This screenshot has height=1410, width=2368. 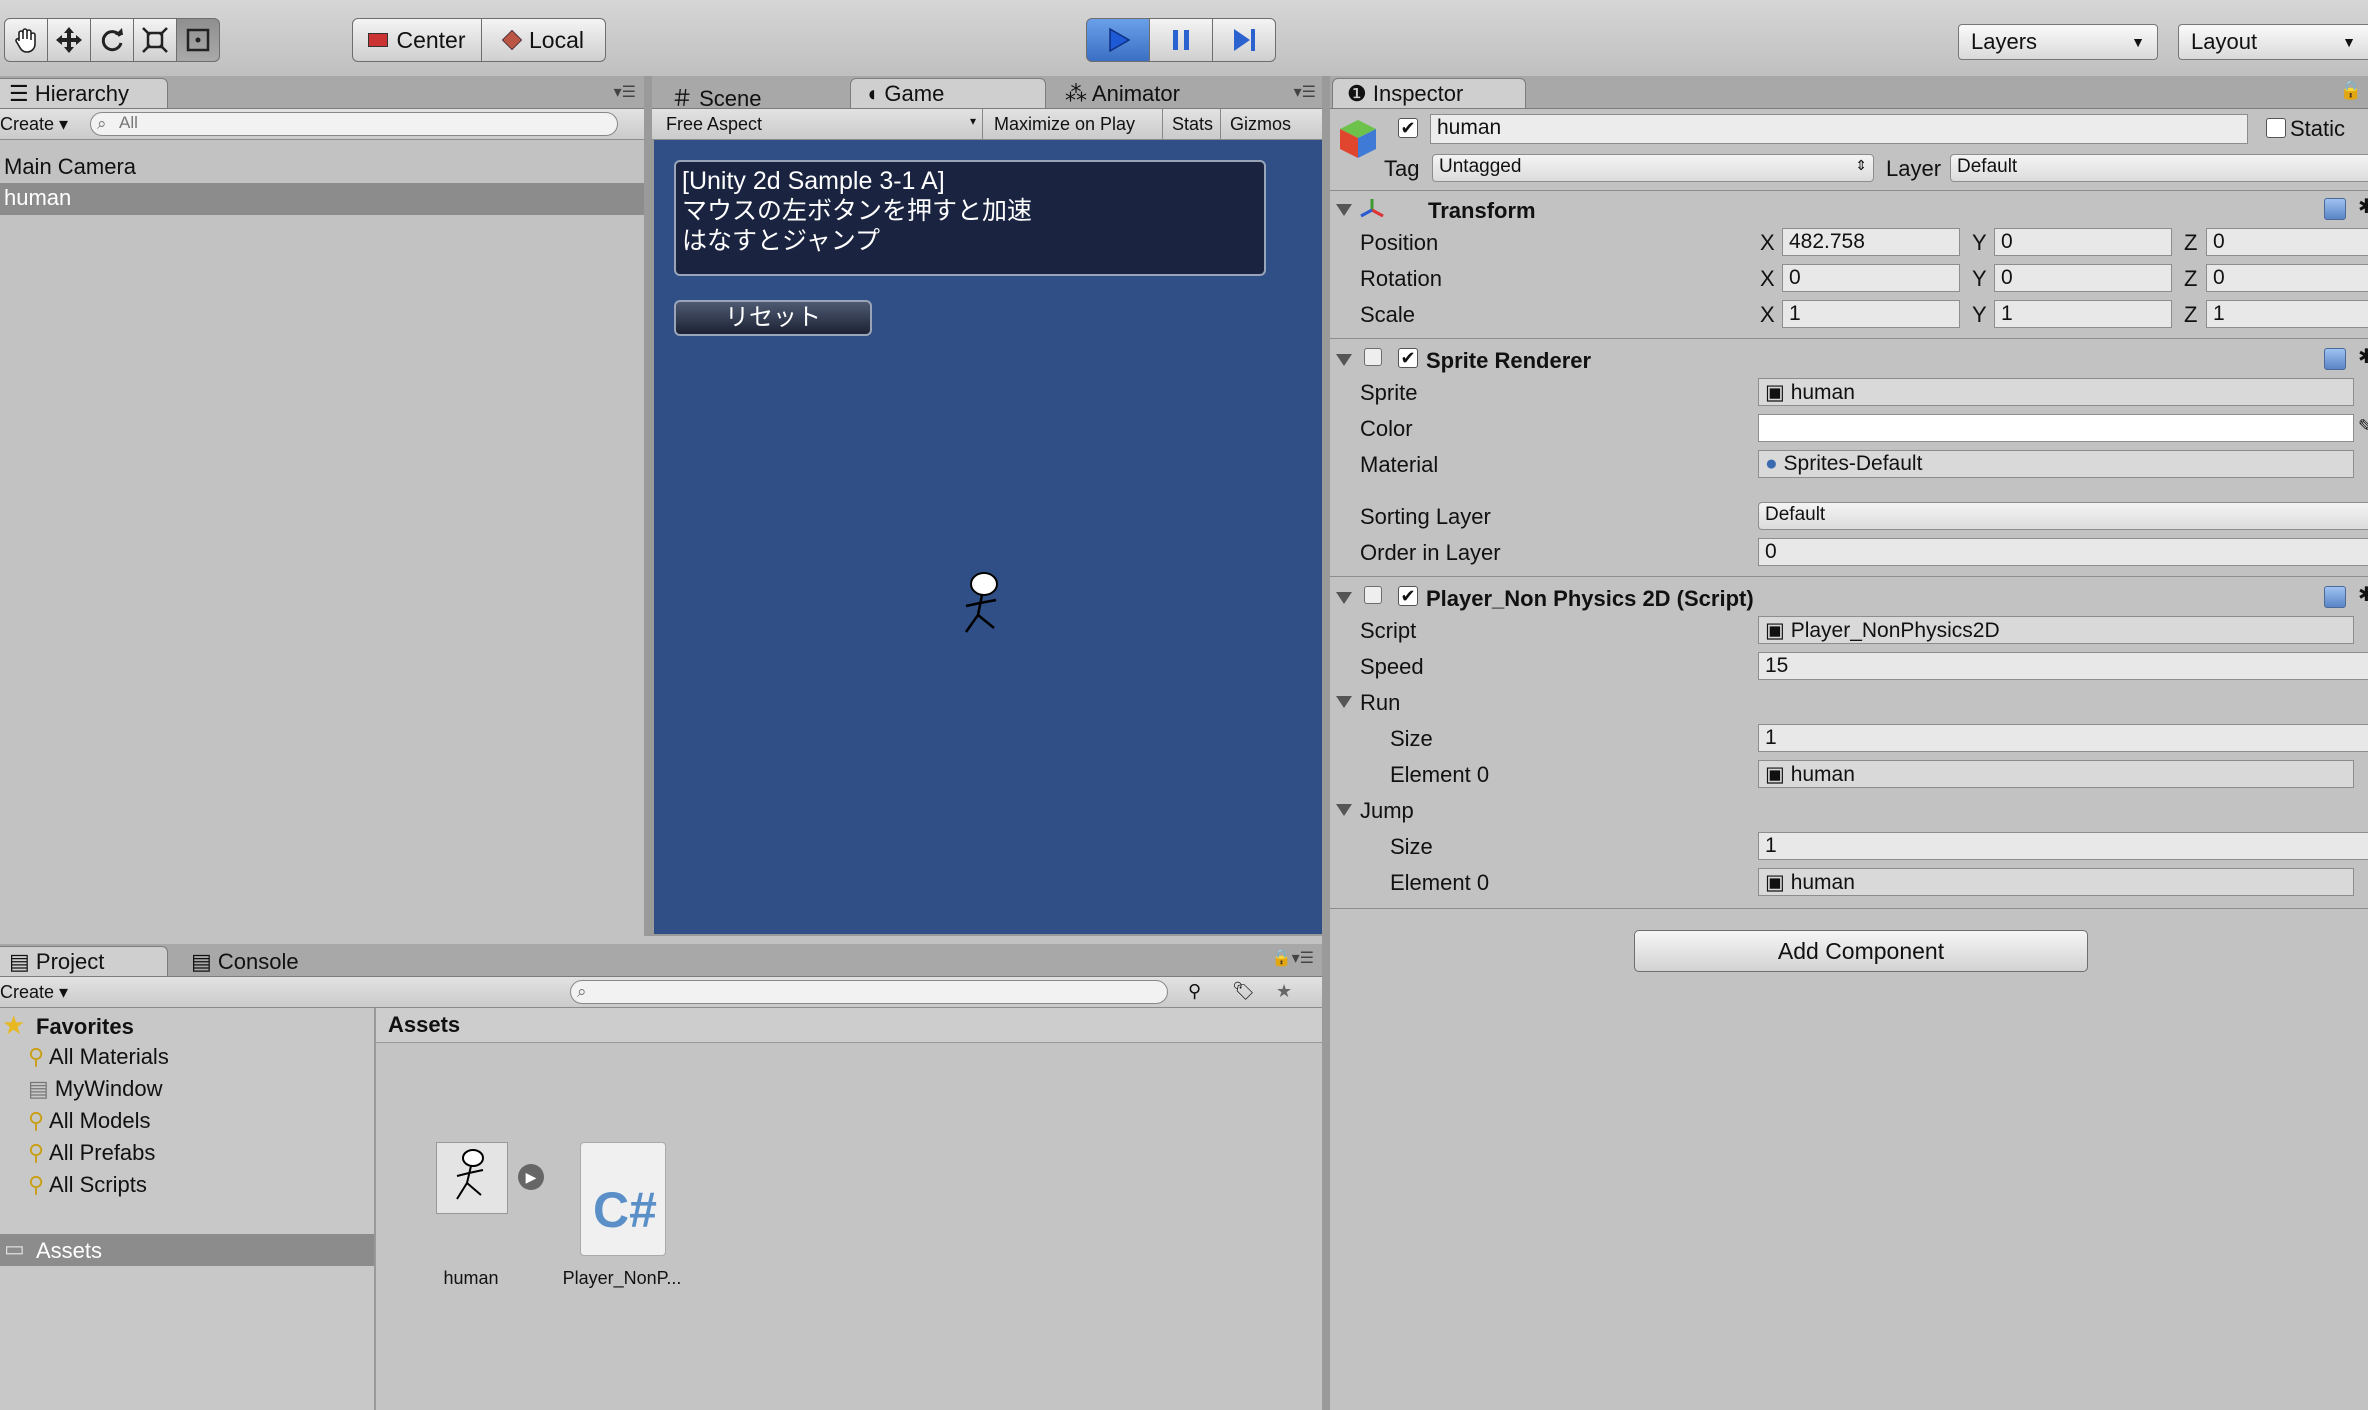 What do you see at coordinates (1408, 128) in the screenshot?
I see `active-checkbox: ✔` at bounding box center [1408, 128].